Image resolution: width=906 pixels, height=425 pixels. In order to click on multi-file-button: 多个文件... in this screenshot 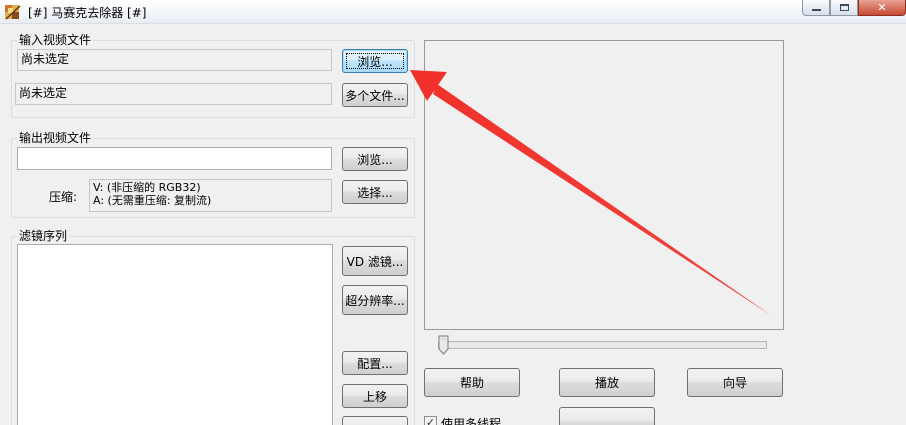, I will do `click(375, 95)`.